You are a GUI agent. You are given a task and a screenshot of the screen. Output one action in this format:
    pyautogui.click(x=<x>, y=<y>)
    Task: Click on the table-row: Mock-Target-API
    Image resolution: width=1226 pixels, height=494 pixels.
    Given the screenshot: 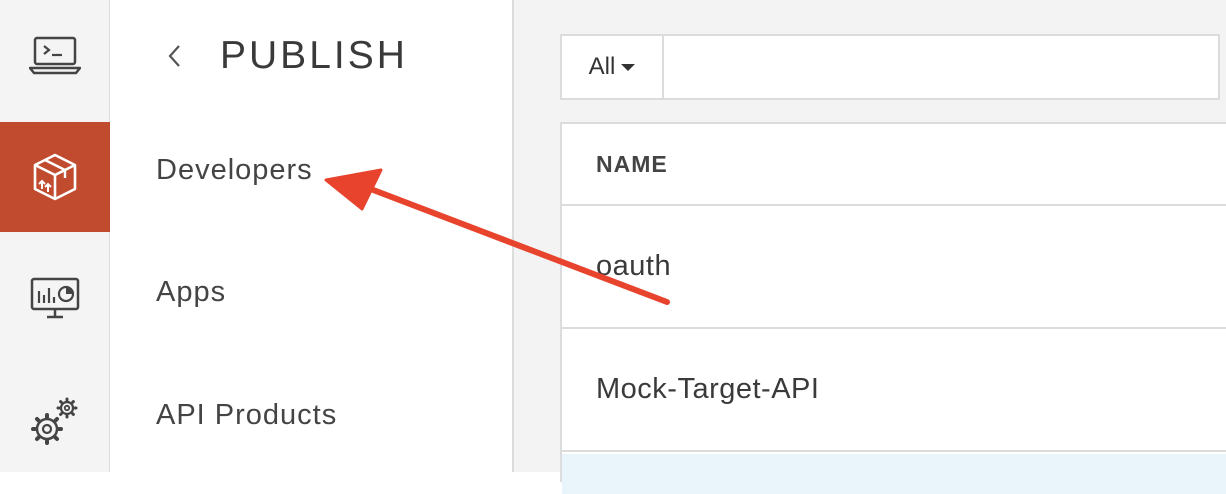 What is the action you would take?
    pyautogui.click(x=894, y=390)
    